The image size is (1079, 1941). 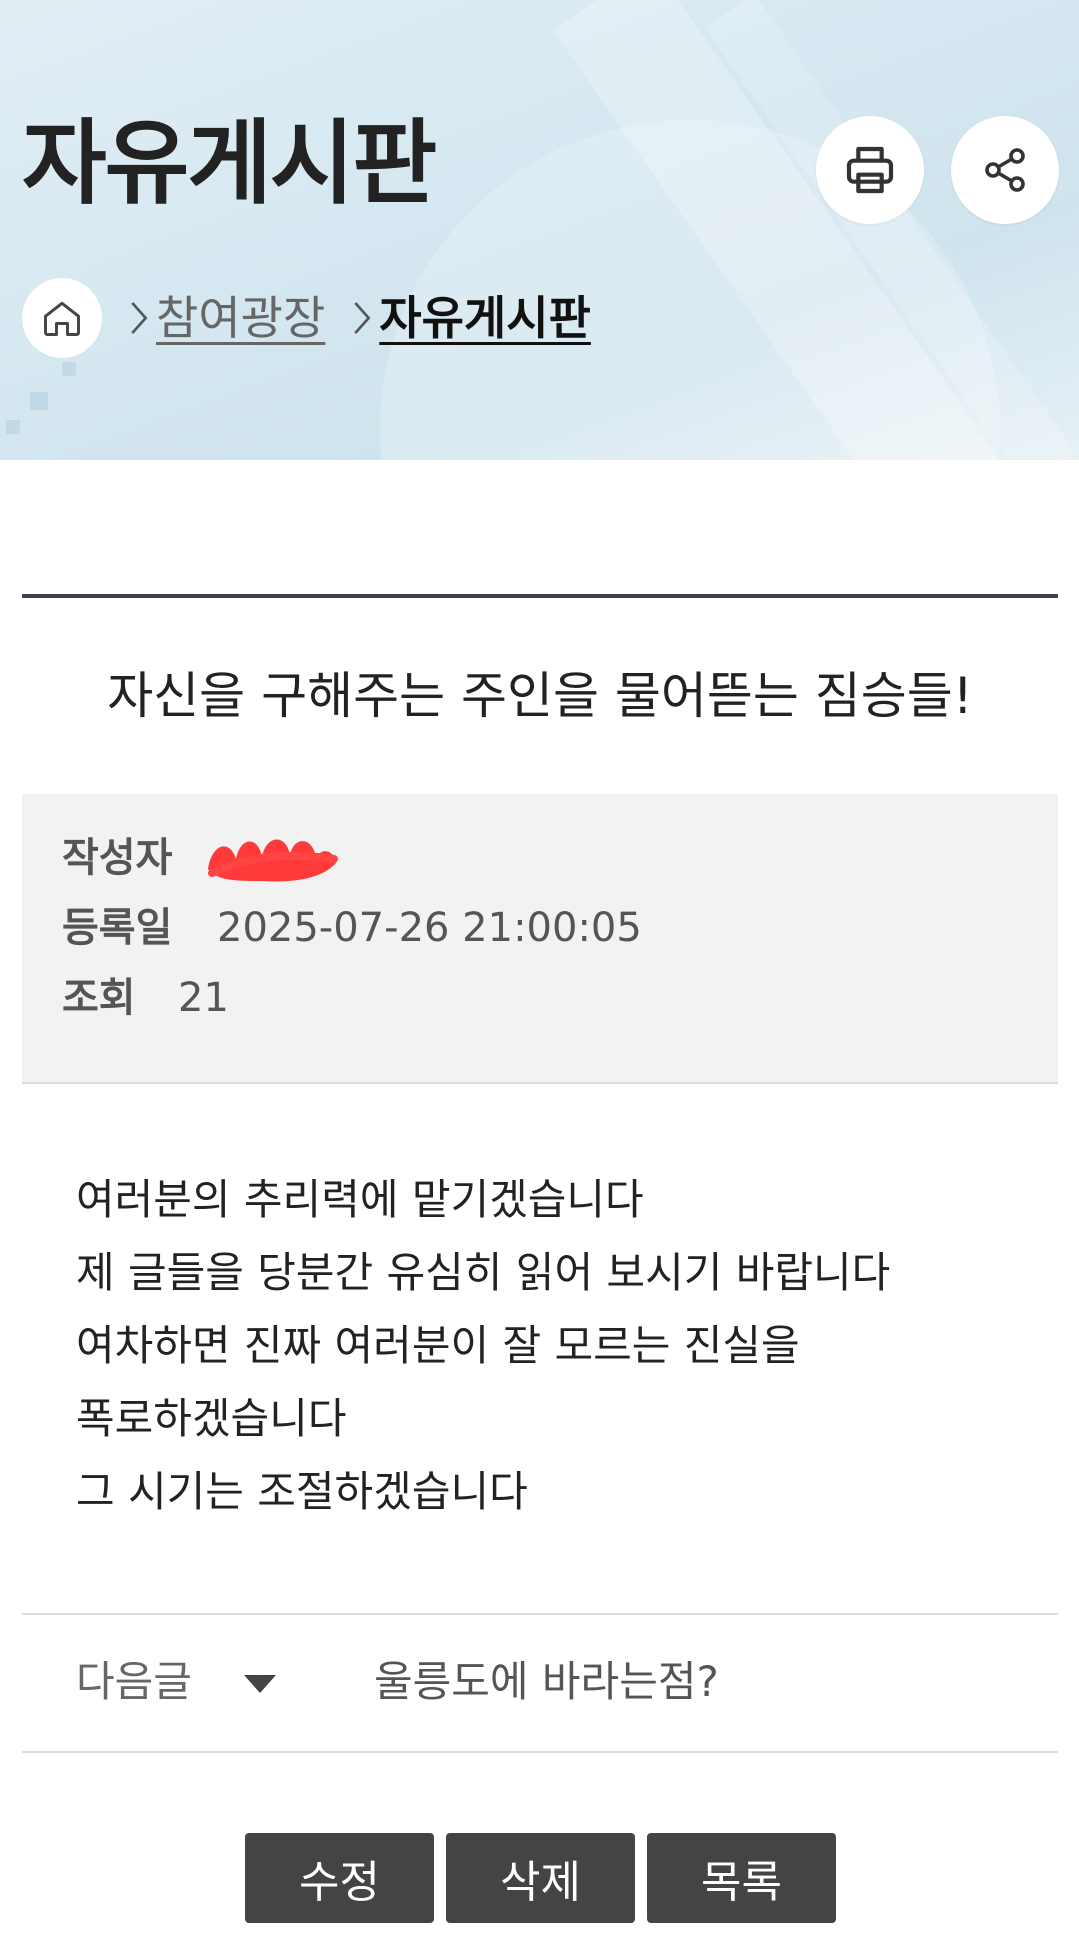 I want to click on date-value: 2025-07-26 21:00:05, so click(x=429, y=928).